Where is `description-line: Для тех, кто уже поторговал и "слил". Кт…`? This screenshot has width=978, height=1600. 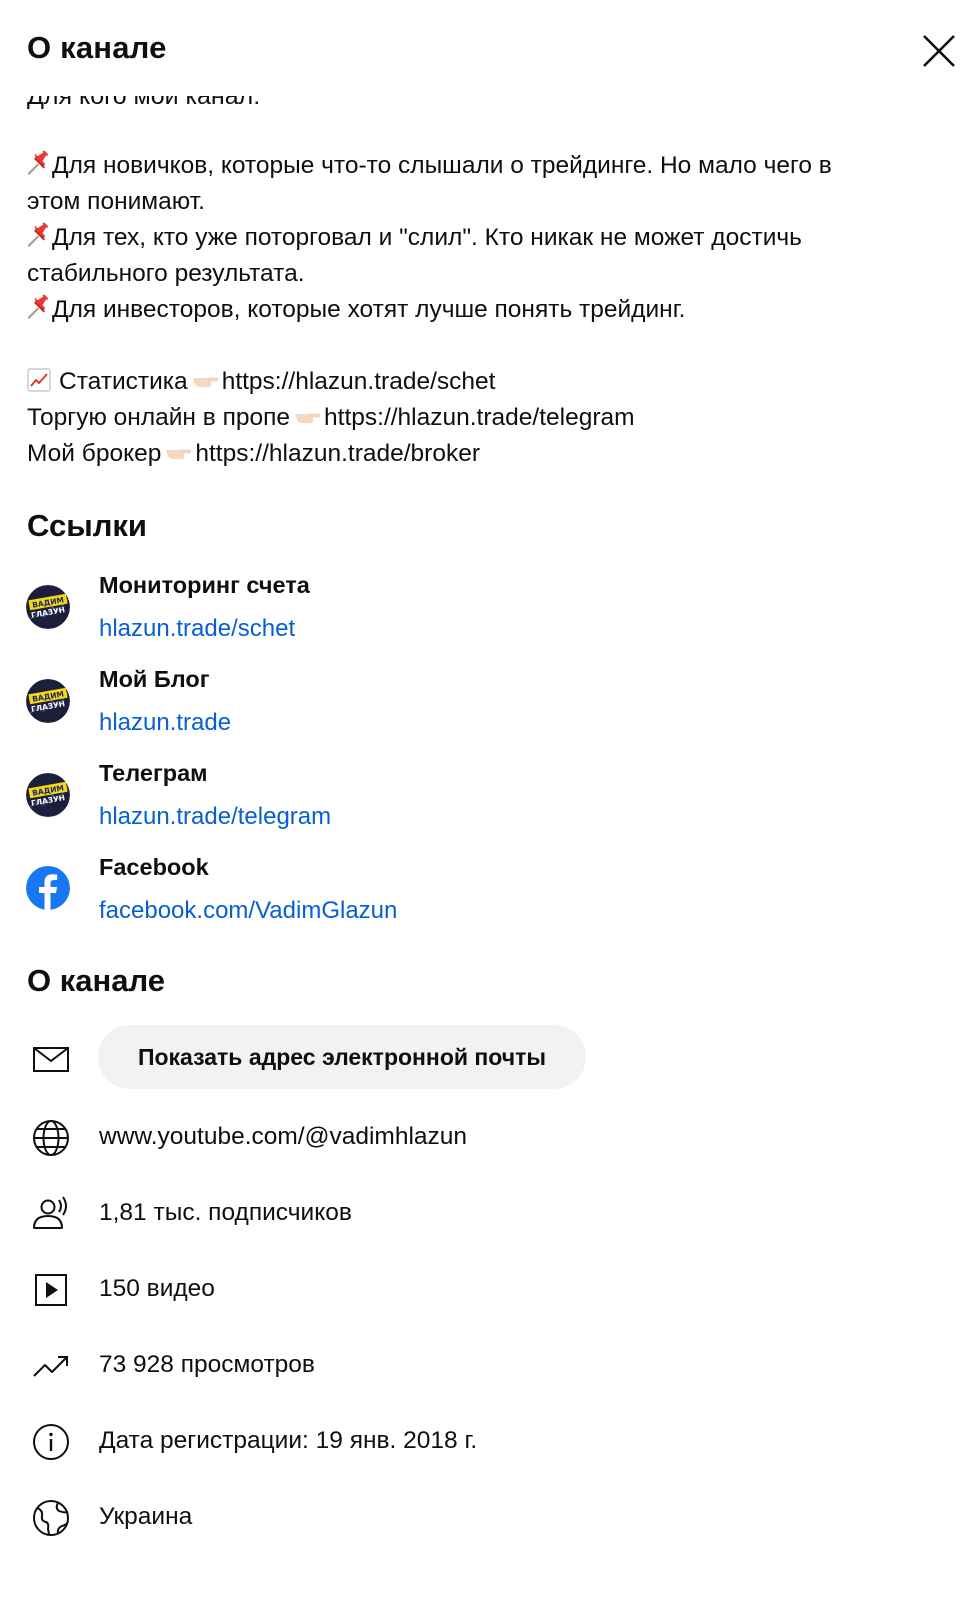
description-line: Для тех, кто уже поторговал и "слил". Кт… is located at coordinates (477, 238).